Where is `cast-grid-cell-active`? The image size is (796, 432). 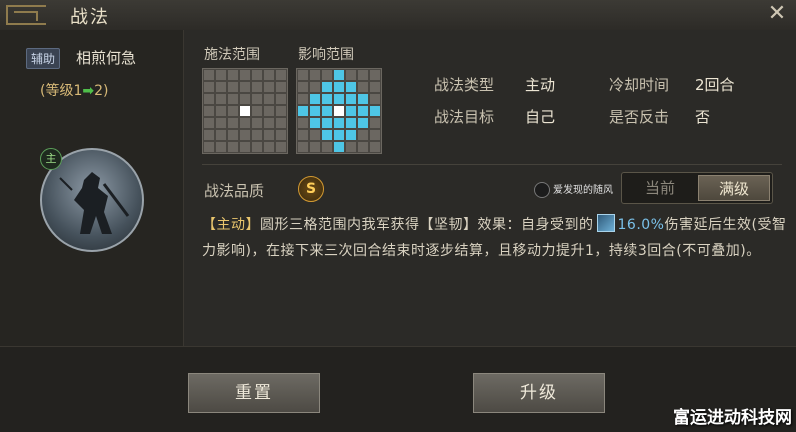 cast-grid-cell-active is located at coordinates (245, 111).